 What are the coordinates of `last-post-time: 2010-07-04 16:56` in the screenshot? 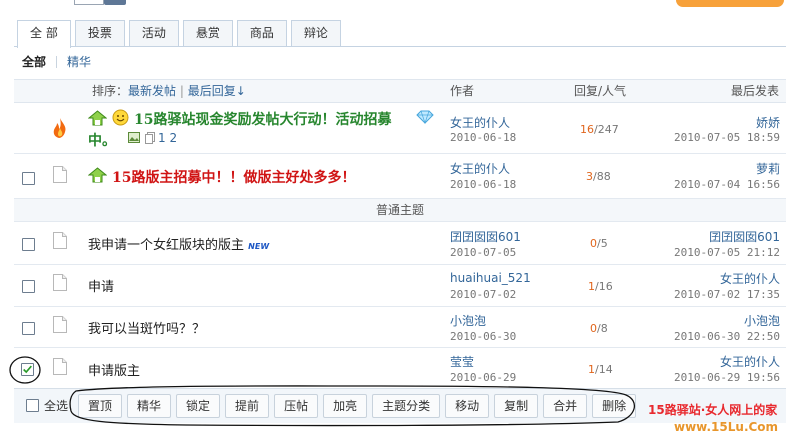 It's located at (727, 184).